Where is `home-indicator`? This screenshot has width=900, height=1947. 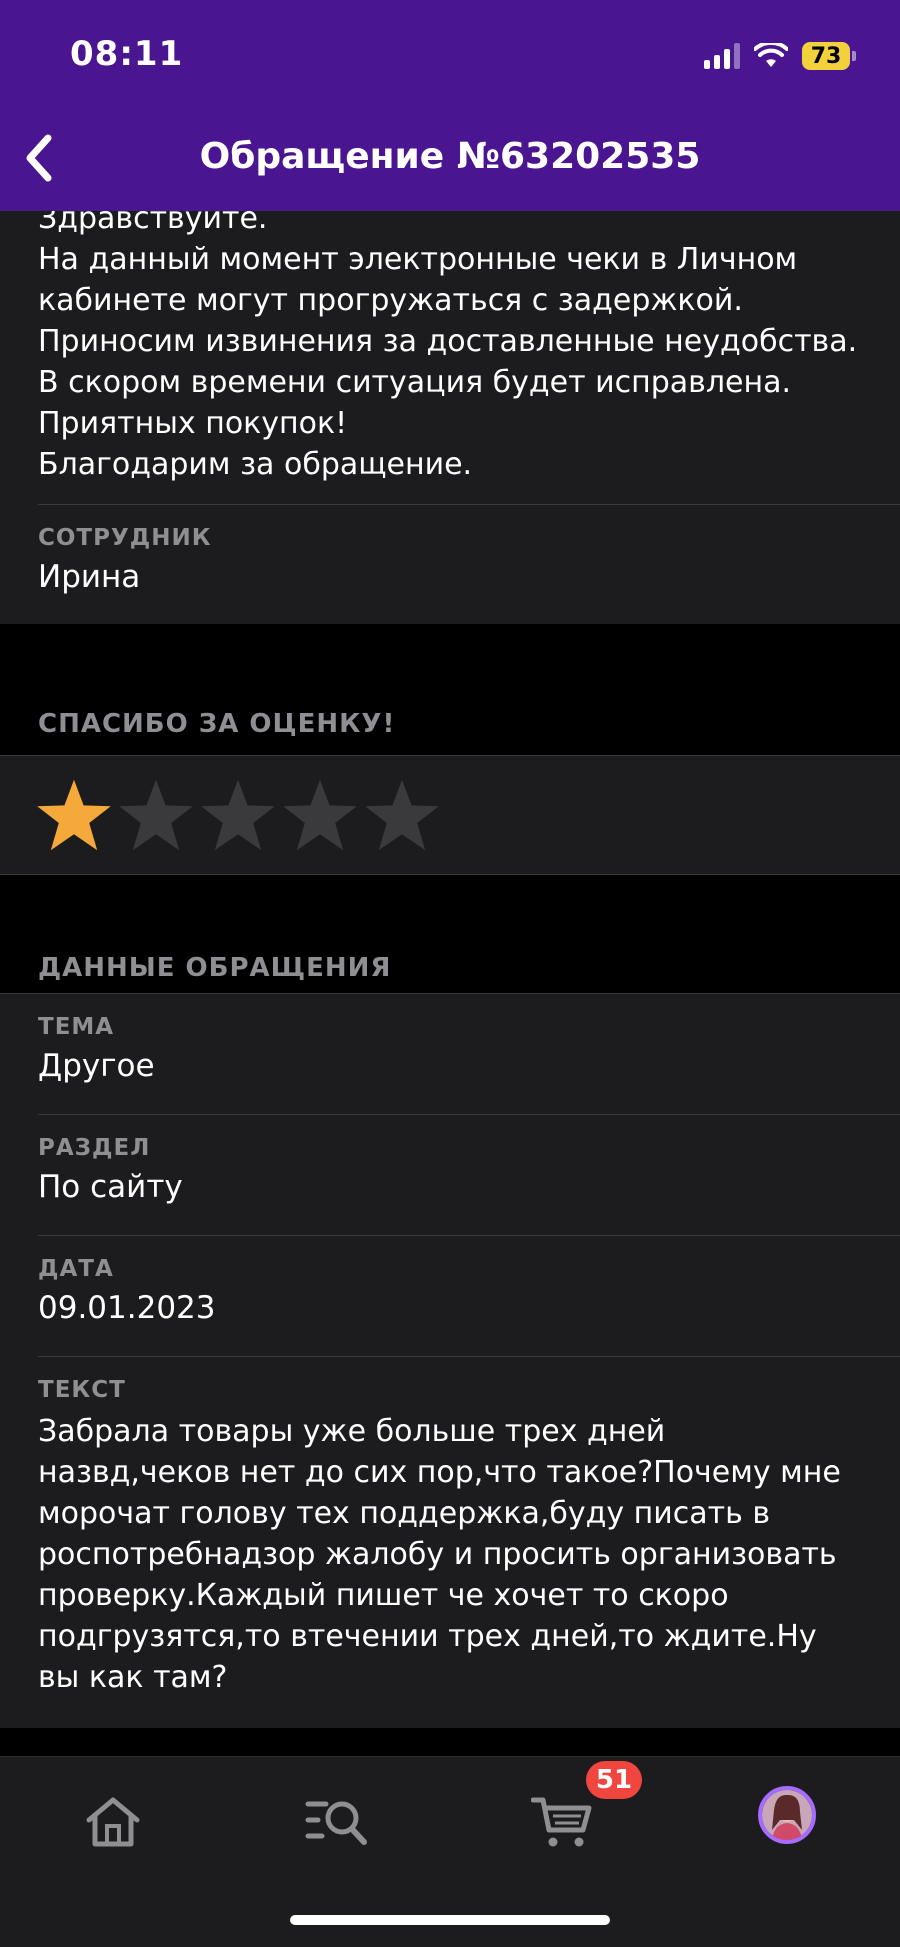
home-indicator is located at coordinates (450, 1920).